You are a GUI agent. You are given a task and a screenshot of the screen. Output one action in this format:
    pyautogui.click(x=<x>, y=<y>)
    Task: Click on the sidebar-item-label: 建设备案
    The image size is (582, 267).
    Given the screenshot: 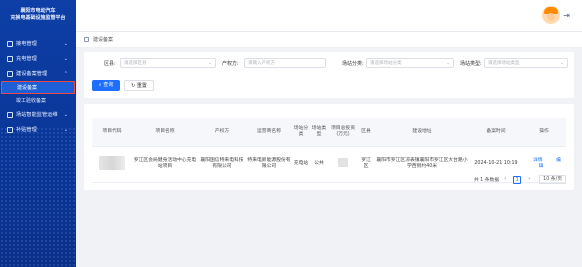 What is the action you would take?
    pyautogui.click(x=27, y=88)
    